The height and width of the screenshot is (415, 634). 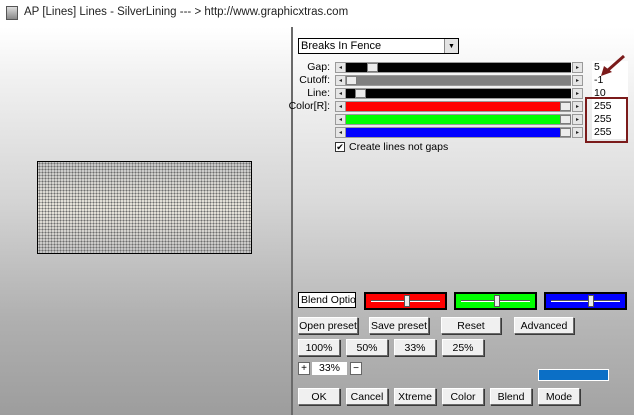 What do you see at coordinates (318, 67) in the screenshot?
I see `gap-label: Gap:` at bounding box center [318, 67].